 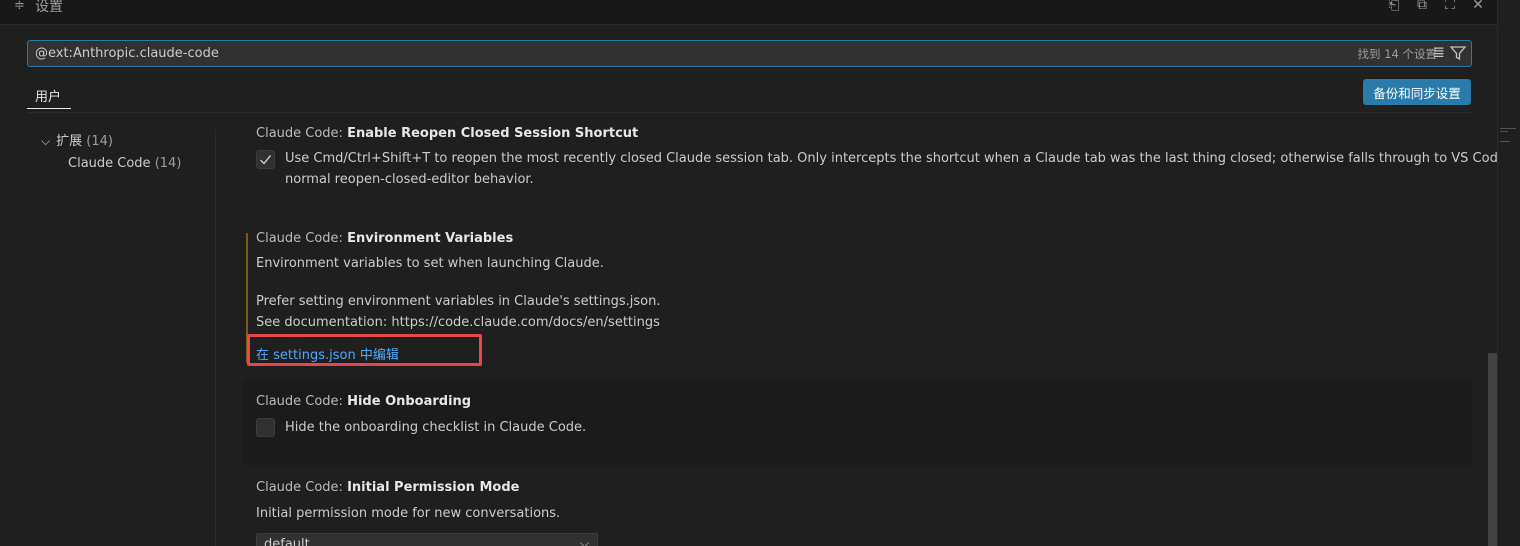 I want to click on search-result-count: 找到 14 个设置, so click(x=1397, y=54).